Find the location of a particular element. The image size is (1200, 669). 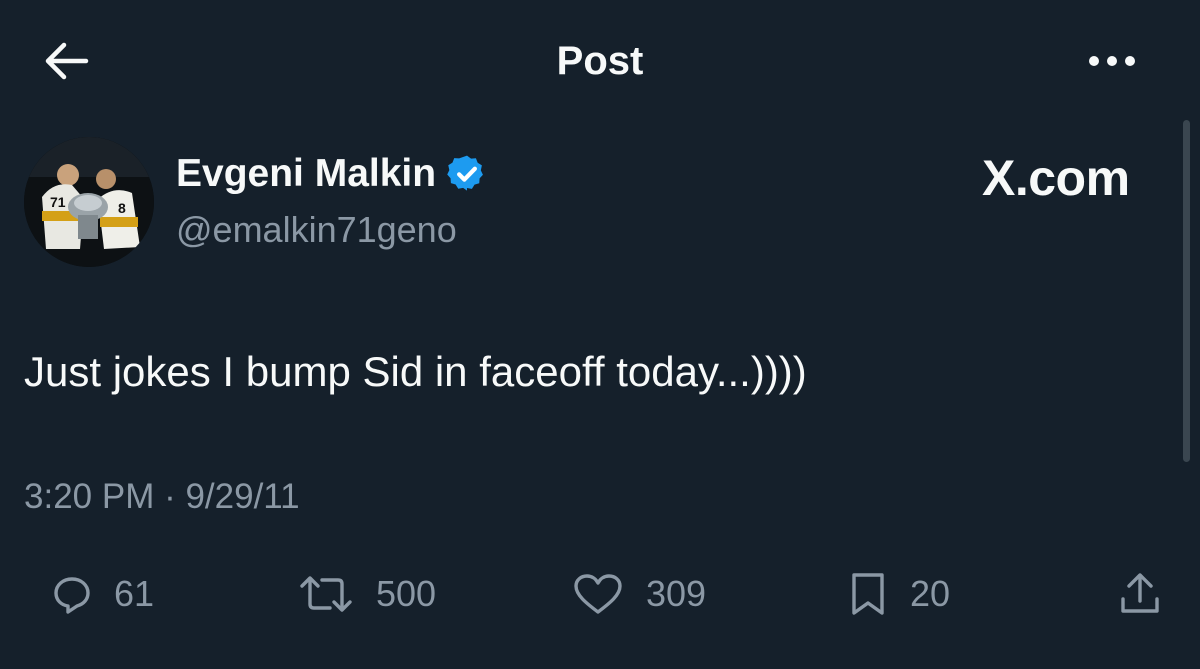

share-button is located at coordinates (1140, 594).